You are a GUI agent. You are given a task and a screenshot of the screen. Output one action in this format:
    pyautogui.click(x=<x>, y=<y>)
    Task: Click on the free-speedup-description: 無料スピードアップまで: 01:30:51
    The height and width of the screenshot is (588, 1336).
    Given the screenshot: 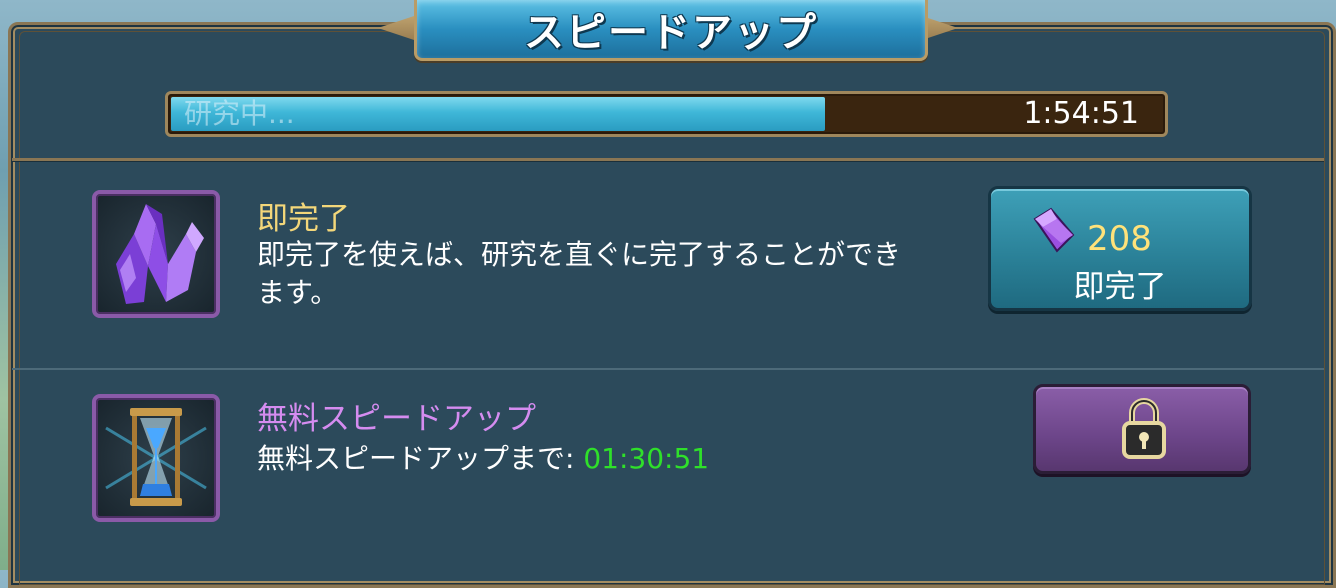 What is the action you would take?
    pyautogui.click(x=483, y=459)
    